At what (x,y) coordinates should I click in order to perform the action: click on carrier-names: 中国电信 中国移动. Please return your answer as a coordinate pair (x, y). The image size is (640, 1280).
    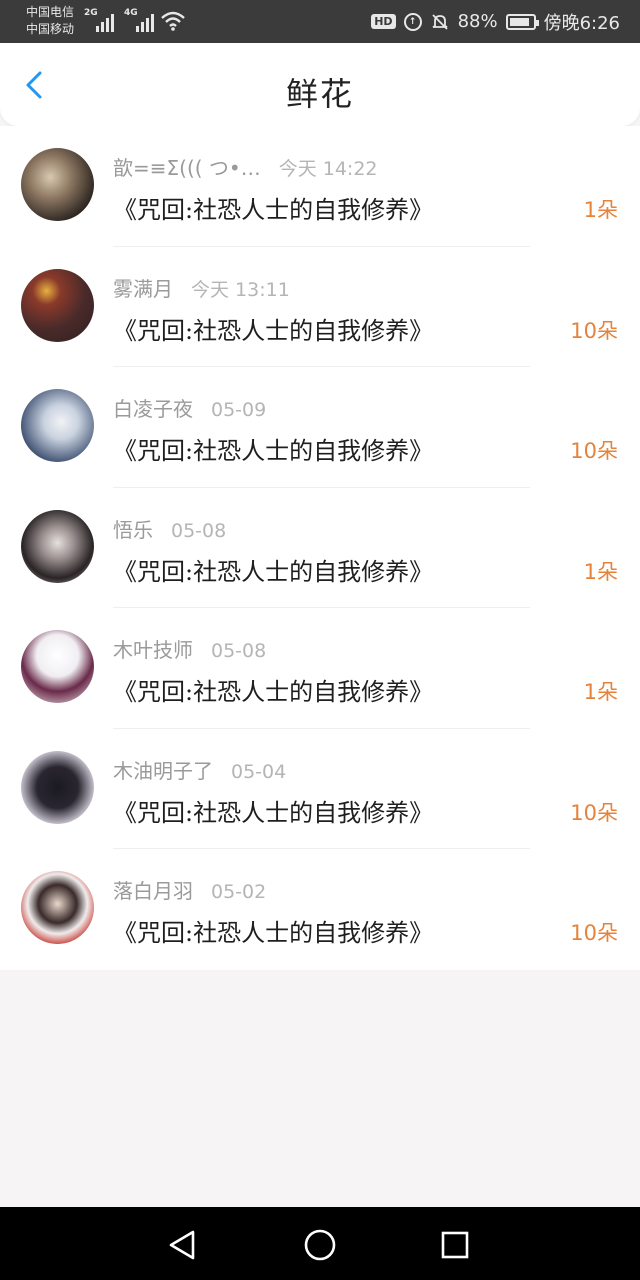
    Looking at the image, I should click on (50, 21).